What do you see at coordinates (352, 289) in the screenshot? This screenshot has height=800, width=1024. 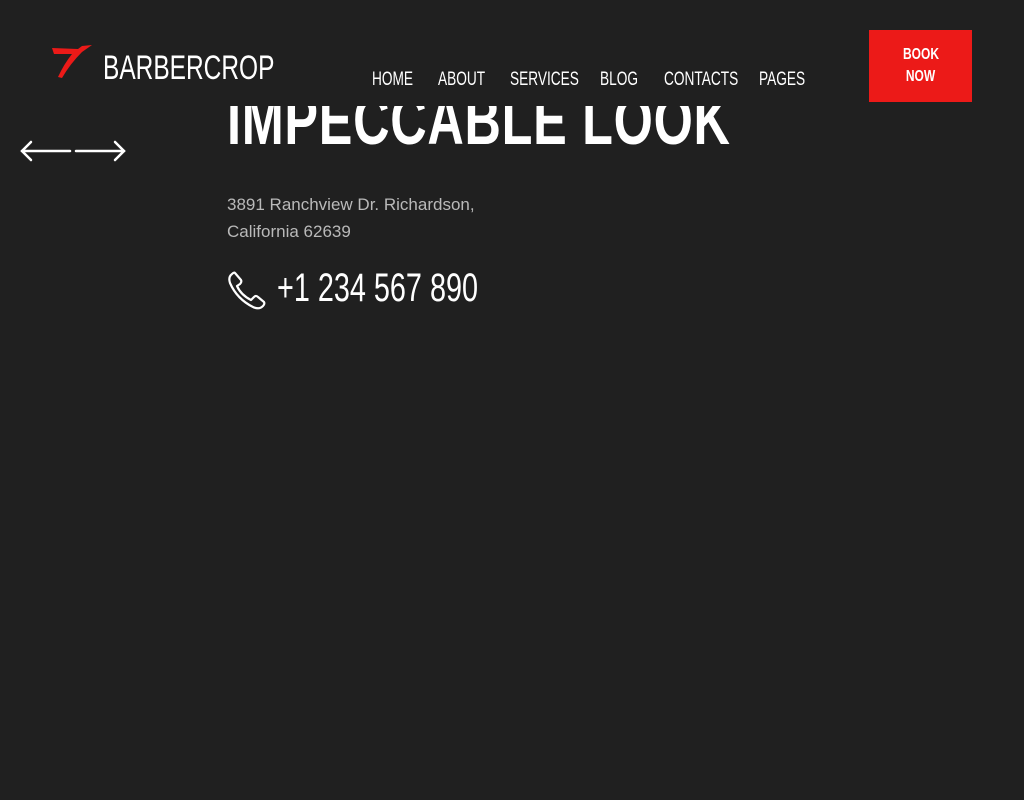 I see `phone-block: +1 234 567 890` at bounding box center [352, 289].